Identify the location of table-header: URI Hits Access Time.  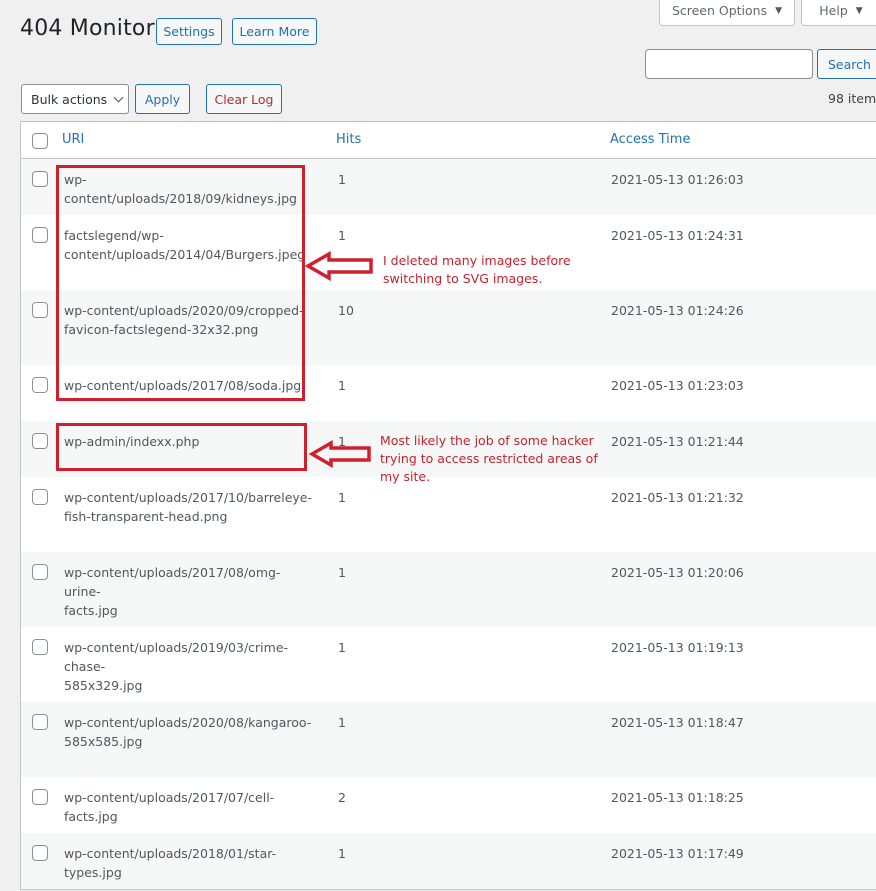
(448, 140).